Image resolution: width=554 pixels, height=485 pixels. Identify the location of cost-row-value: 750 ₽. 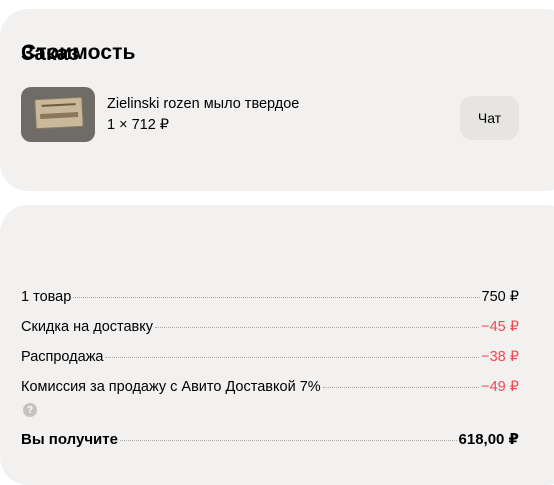
(500, 297).